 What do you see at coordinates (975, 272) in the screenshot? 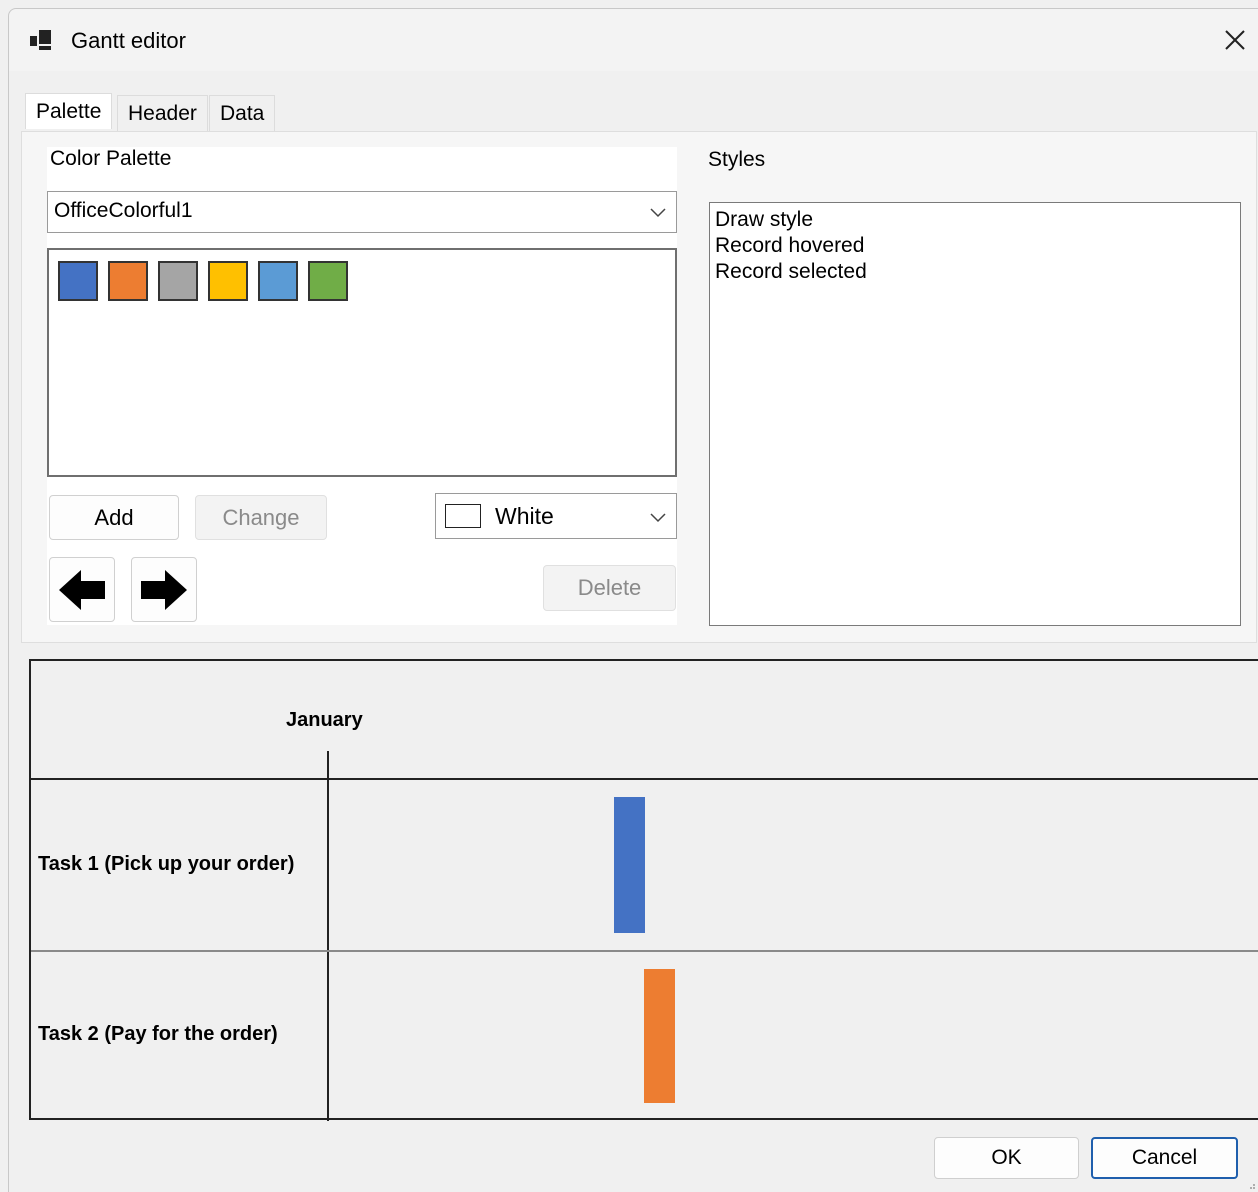
I see `styles-item-record-selected: Record selected` at bounding box center [975, 272].